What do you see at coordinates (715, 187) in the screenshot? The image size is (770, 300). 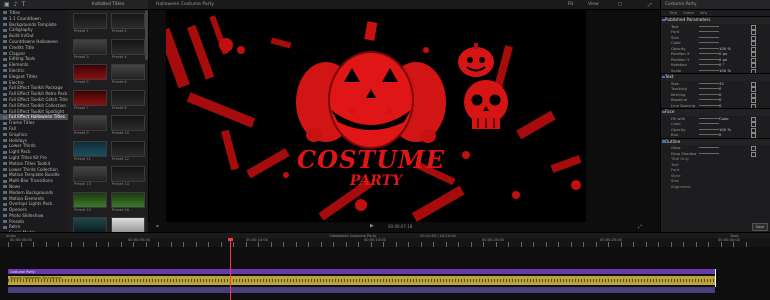 I see `inspector-lower-row: Alignment` at bounding box center [715, 187].